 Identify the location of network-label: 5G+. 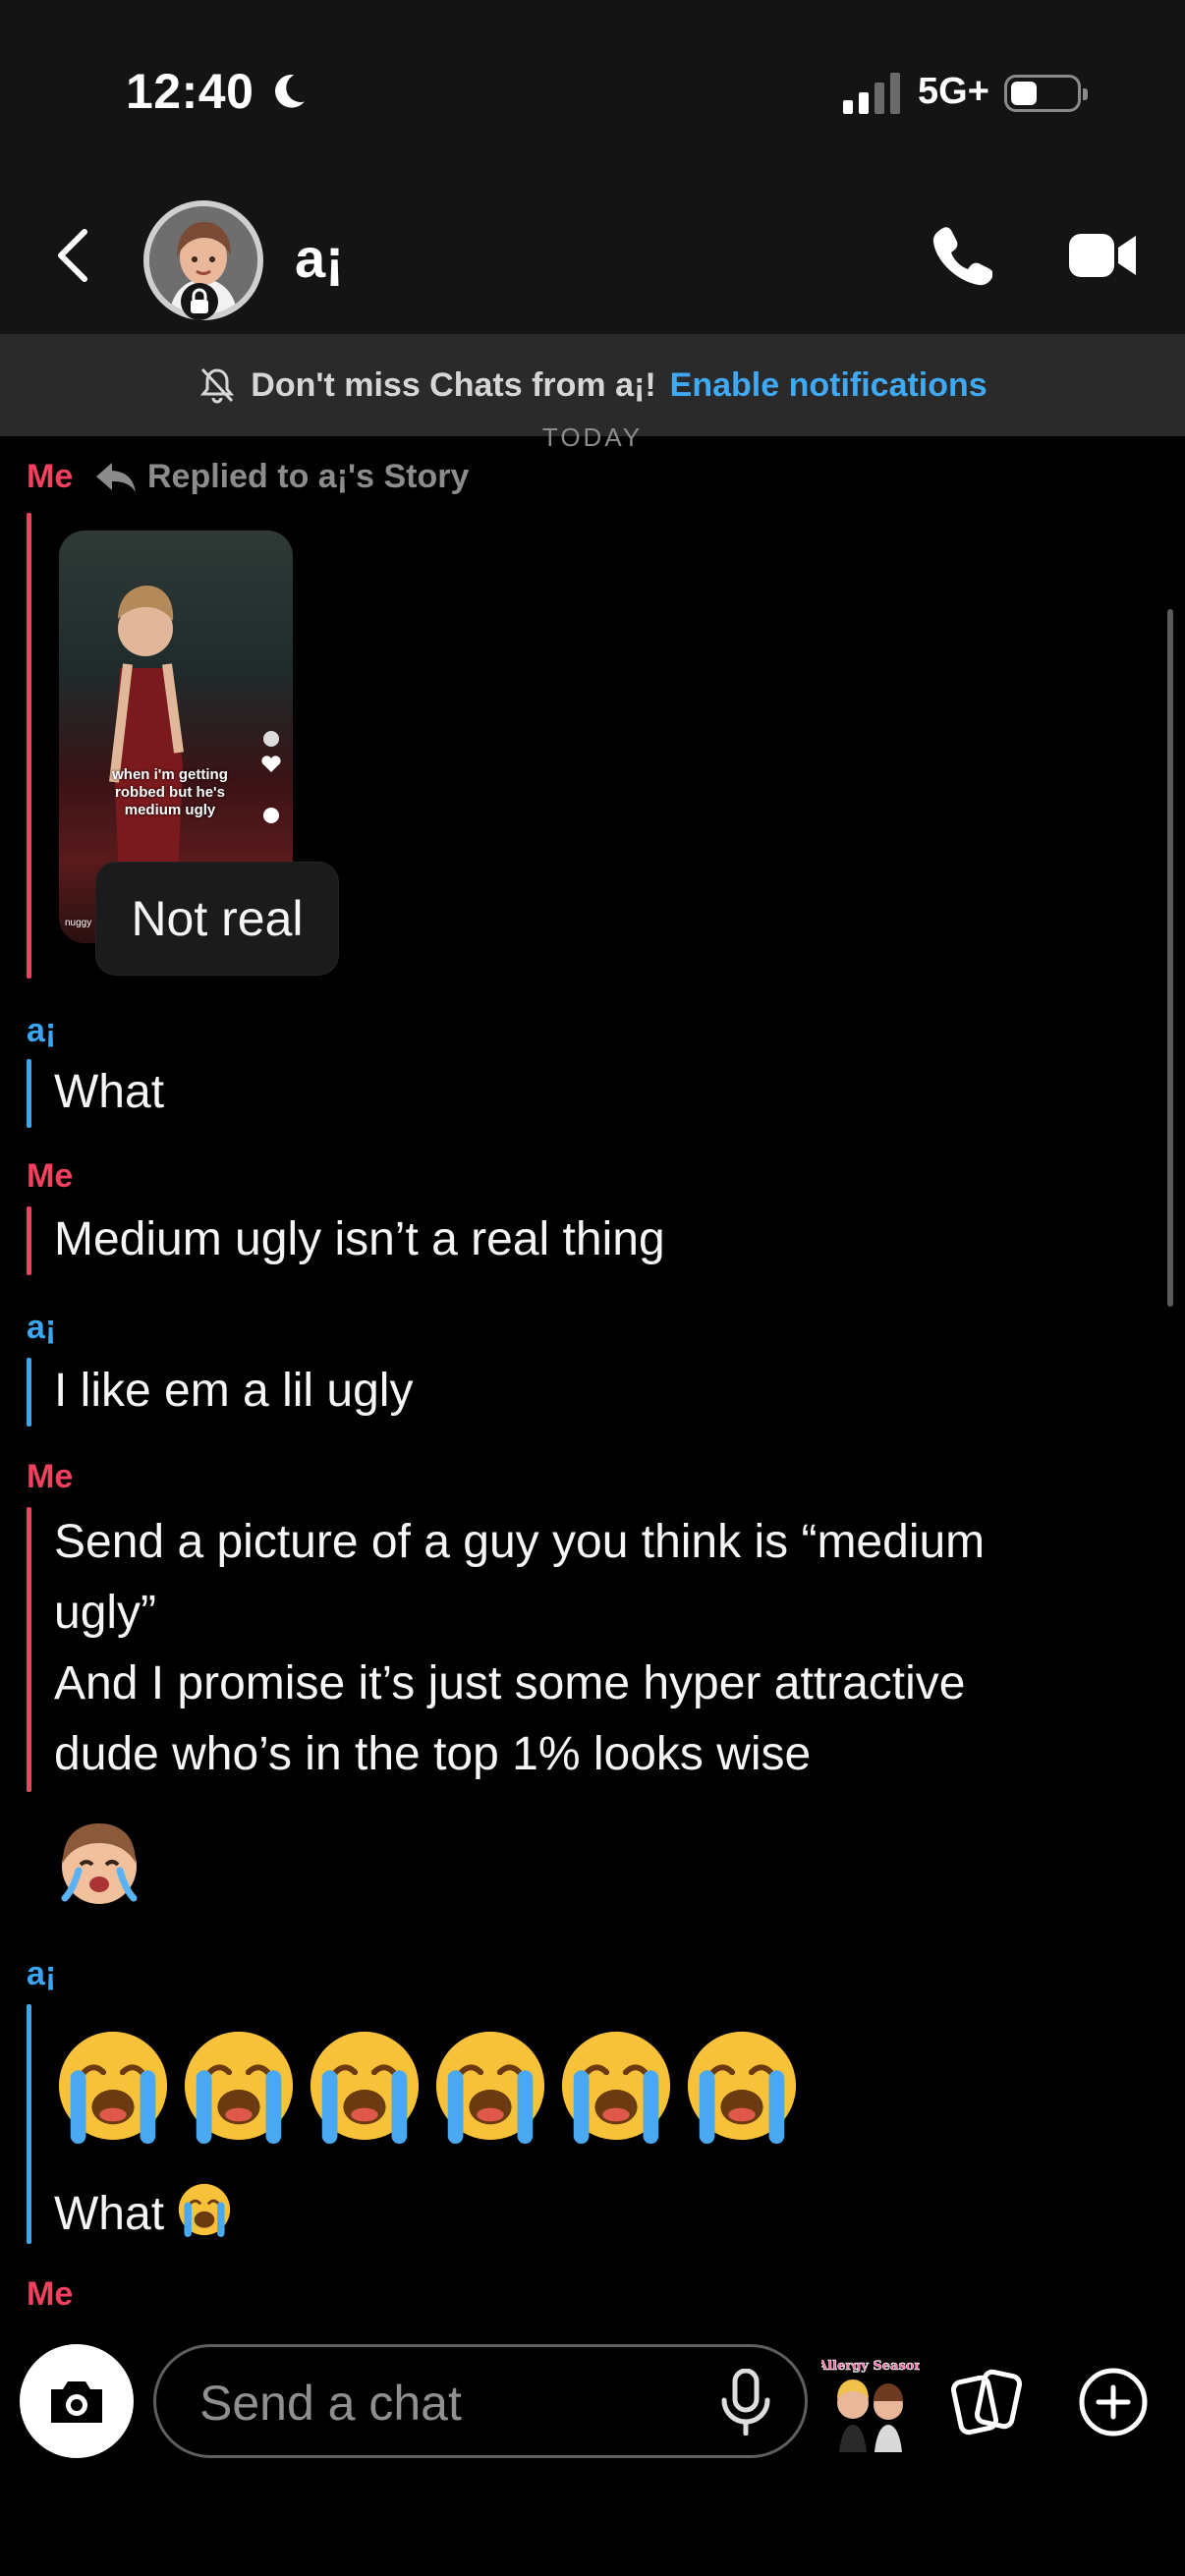
(954, 91).